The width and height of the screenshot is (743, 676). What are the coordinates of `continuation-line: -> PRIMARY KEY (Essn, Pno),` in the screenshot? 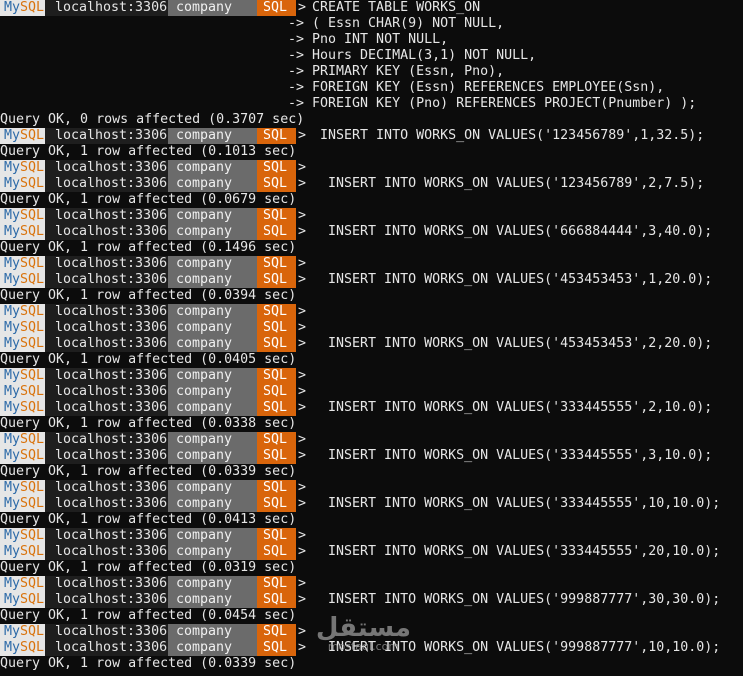 It's located at (371, 72).